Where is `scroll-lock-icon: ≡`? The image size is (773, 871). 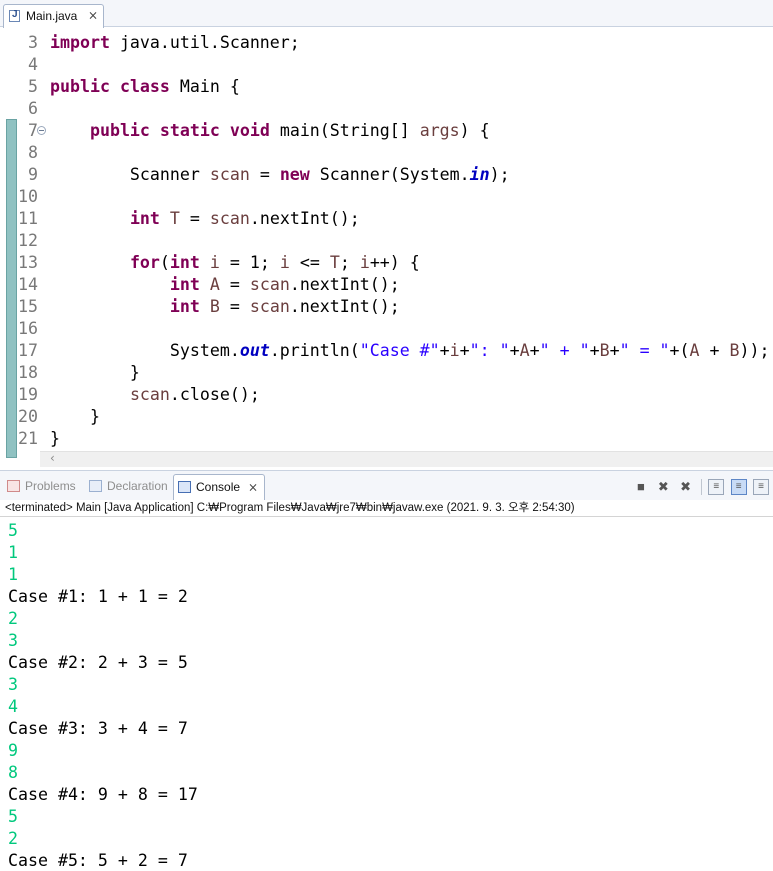 scroll-lock-icon: ≡ is located at coordinates (738, 487).